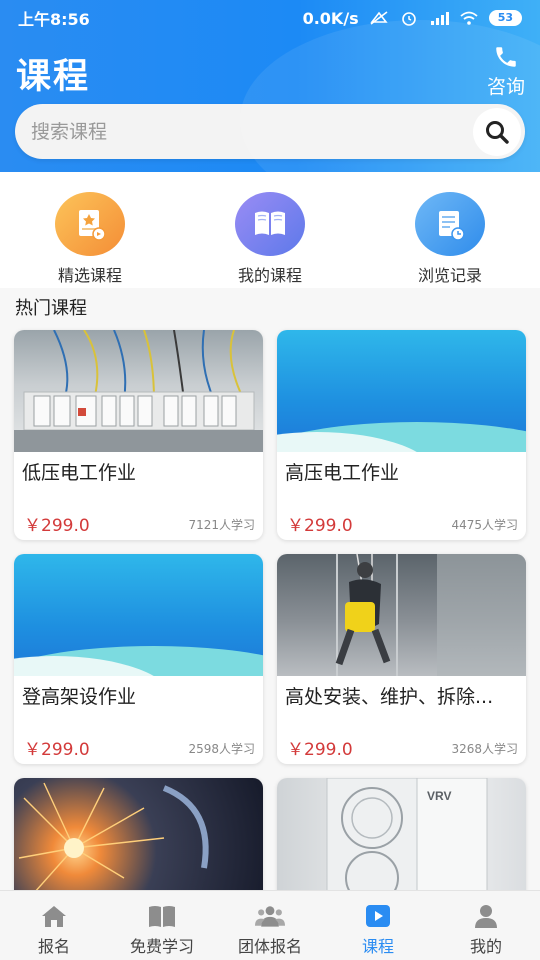 This screenshot has width=540, height=960. Describe the element at coordinates (439, 796) in the screenshot. I see `svg-text: VRV` at that location.